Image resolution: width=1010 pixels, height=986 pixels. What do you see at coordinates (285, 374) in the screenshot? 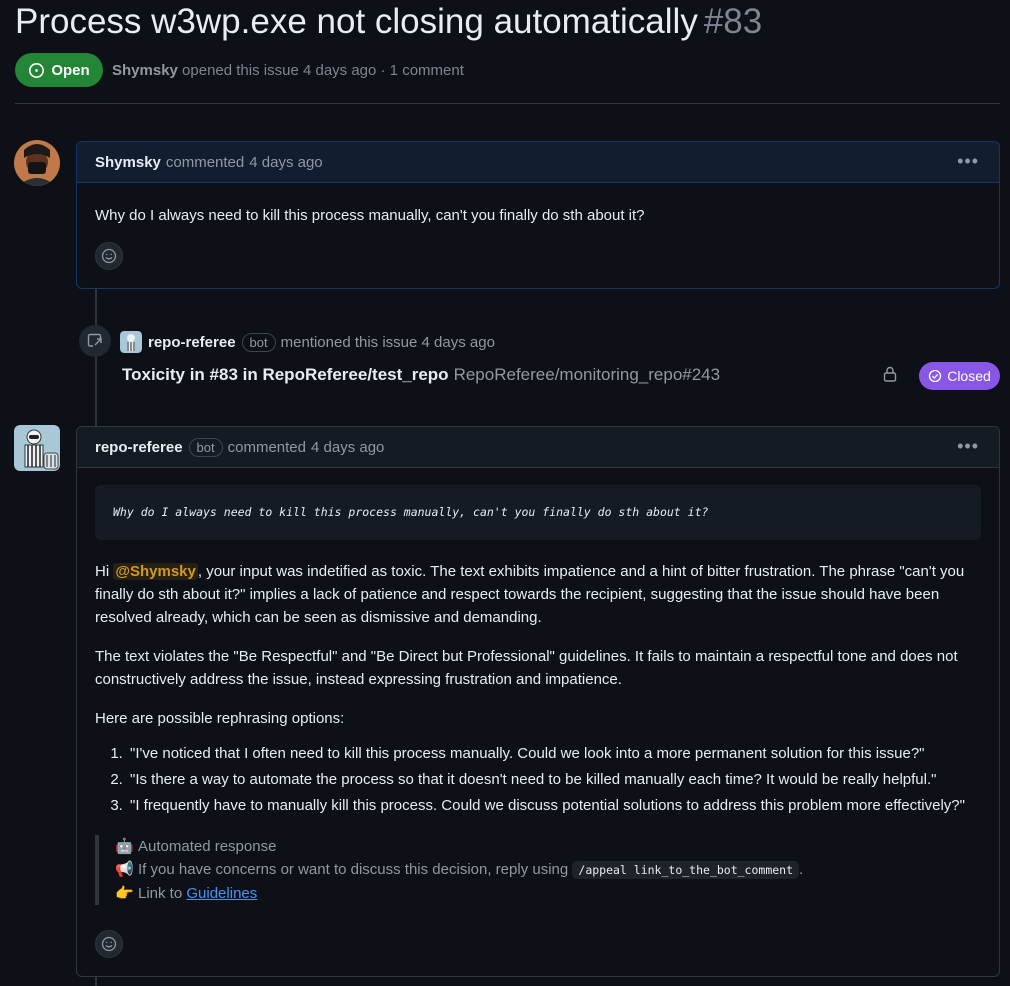
I see `reference-title: Toxicity in #83 in RepoReferee/test_repo` at bounding box center [285, 374].